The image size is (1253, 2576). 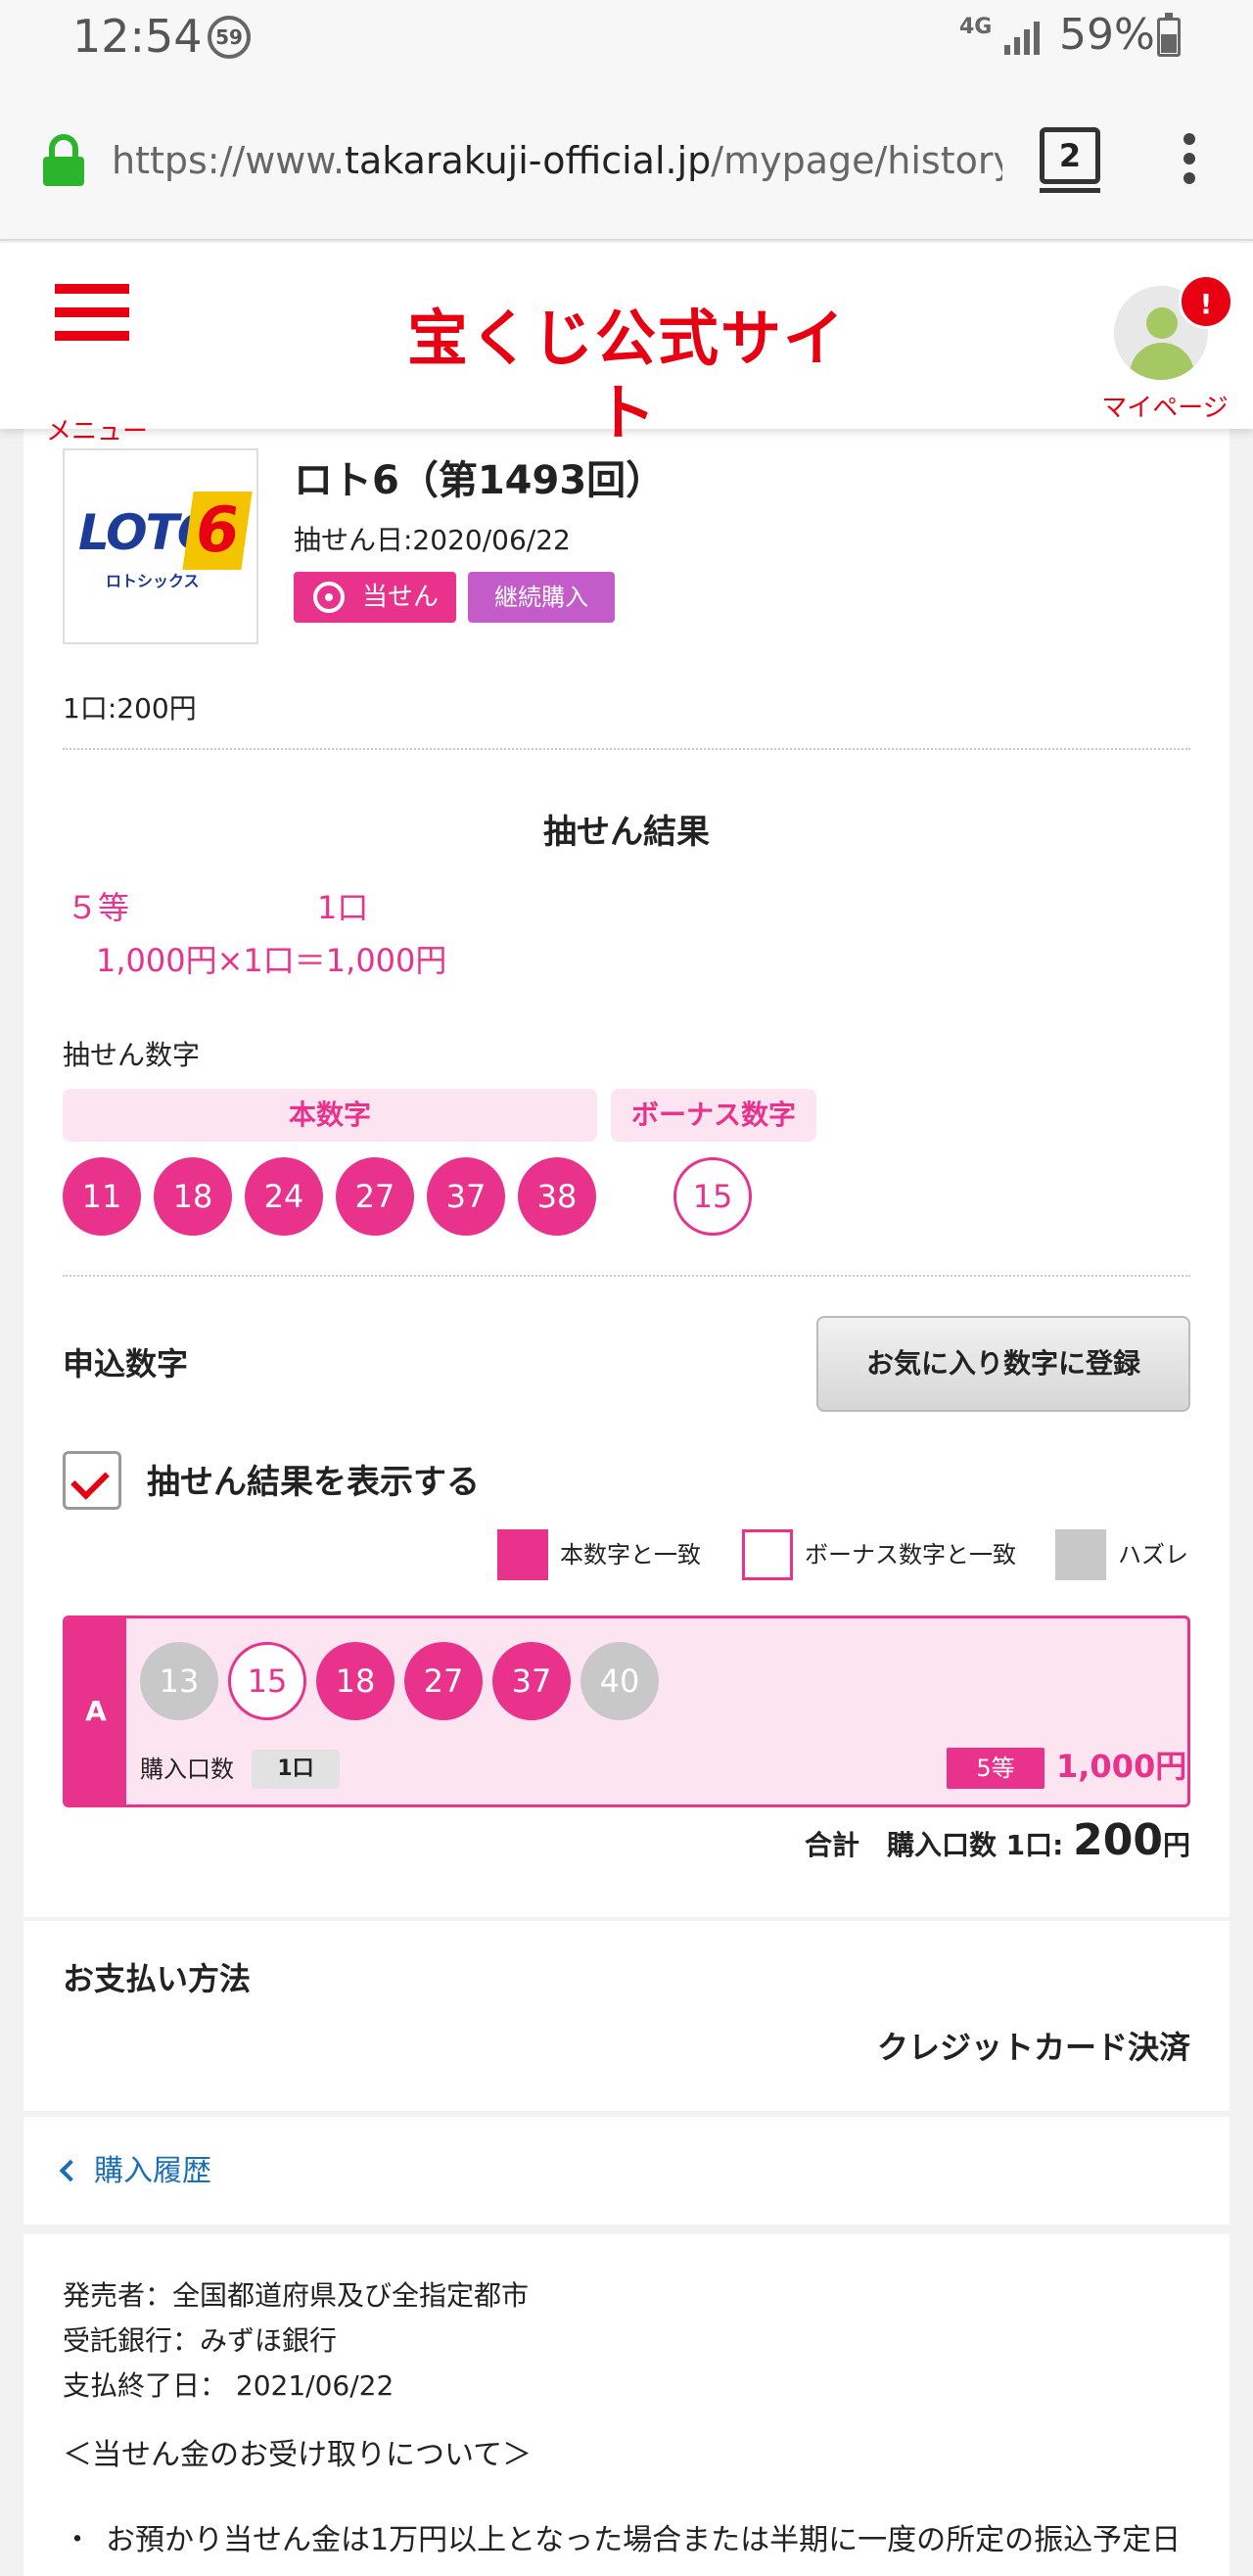 I want to click on application-numbers-label: 申込数字, so click(x=126, y=1363).